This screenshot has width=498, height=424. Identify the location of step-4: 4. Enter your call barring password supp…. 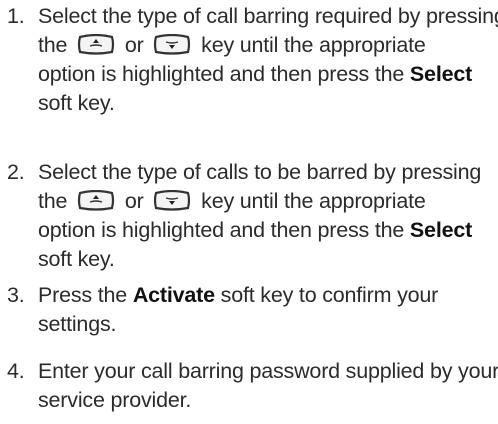
(249, 386).